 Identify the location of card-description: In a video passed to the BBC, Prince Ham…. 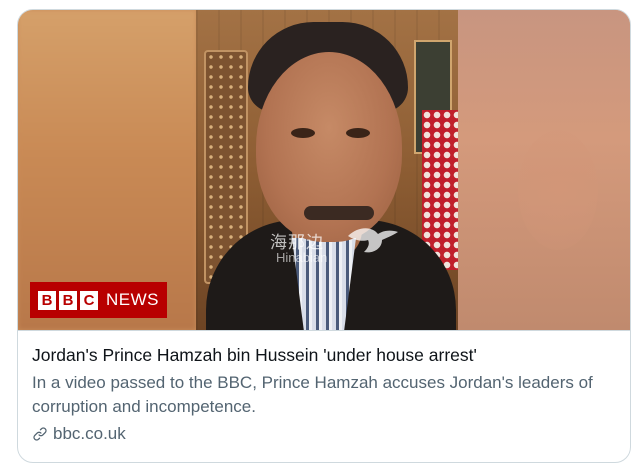
(312, 394).